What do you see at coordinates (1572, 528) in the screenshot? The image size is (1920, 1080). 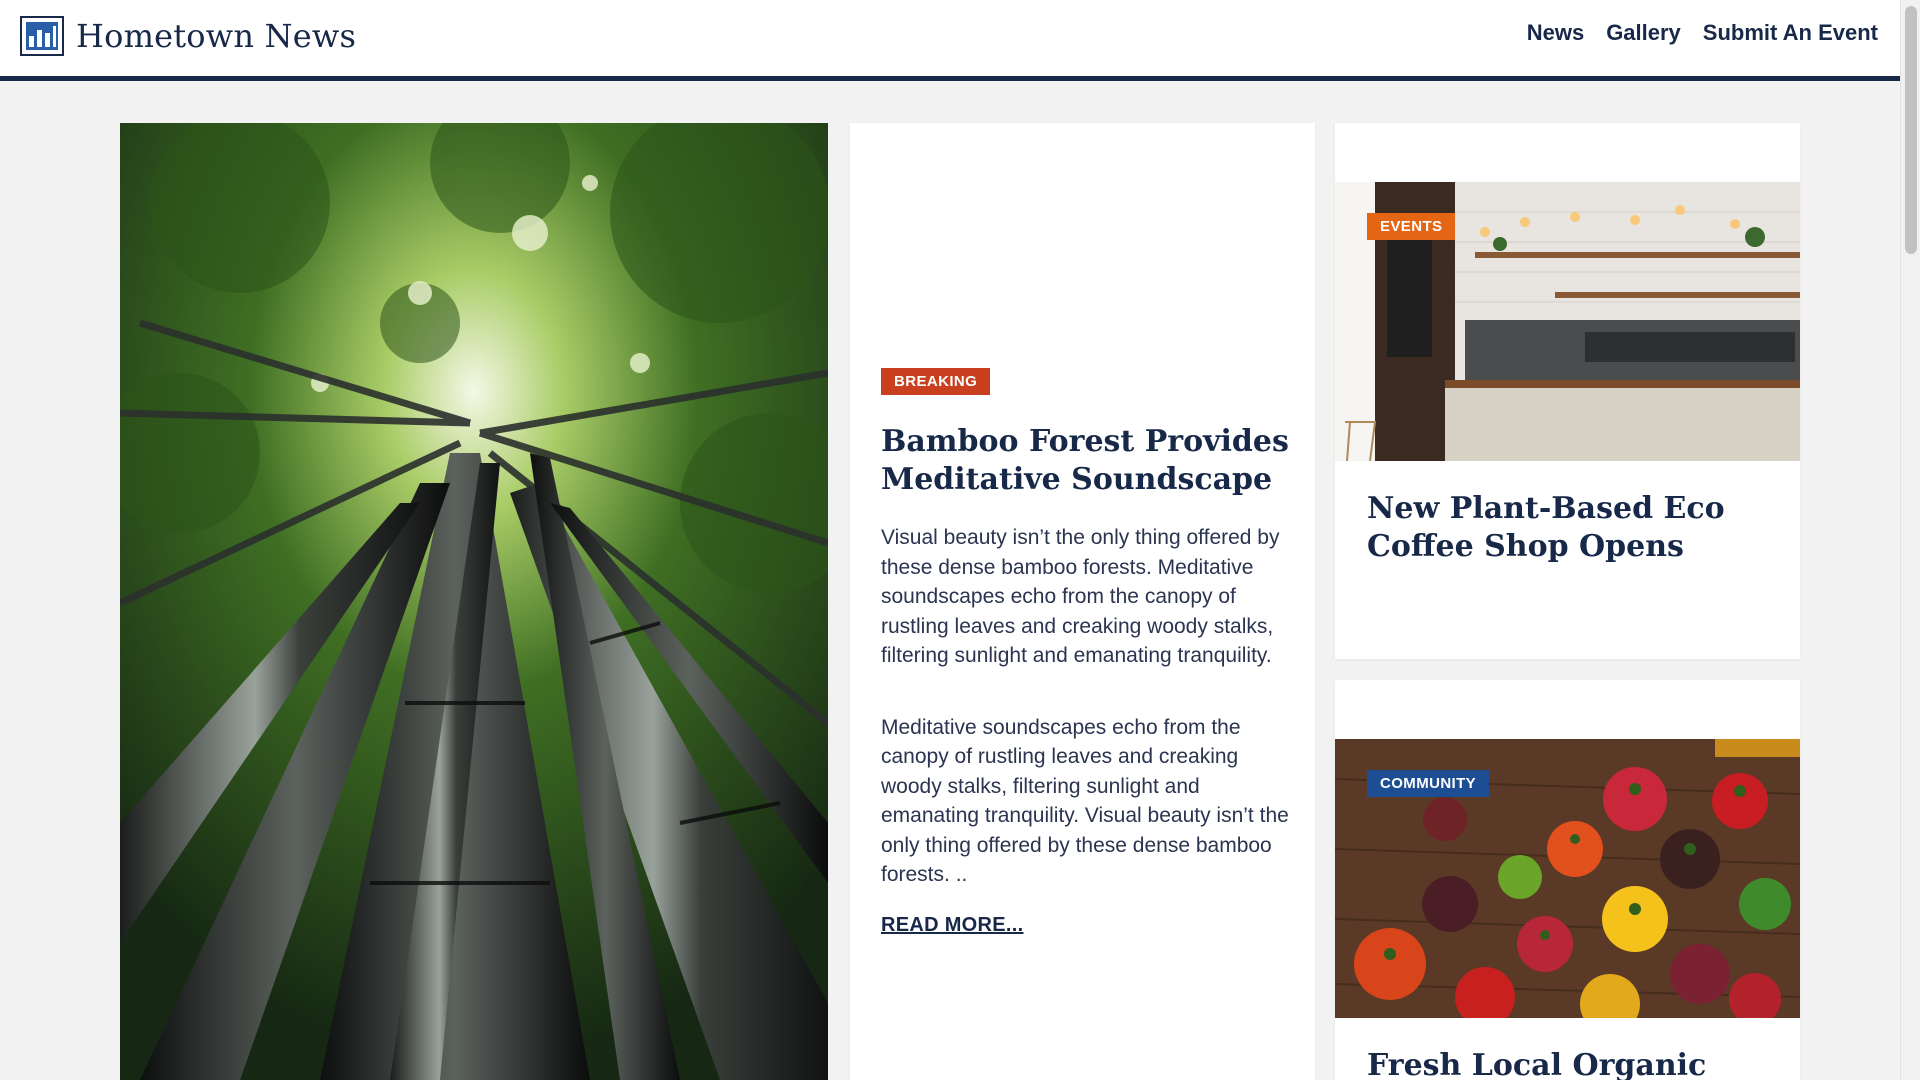 I see `card-title-coffee: New Plant-Based Eco Coffee Shop Opens` at bounding box center [1572, 528].